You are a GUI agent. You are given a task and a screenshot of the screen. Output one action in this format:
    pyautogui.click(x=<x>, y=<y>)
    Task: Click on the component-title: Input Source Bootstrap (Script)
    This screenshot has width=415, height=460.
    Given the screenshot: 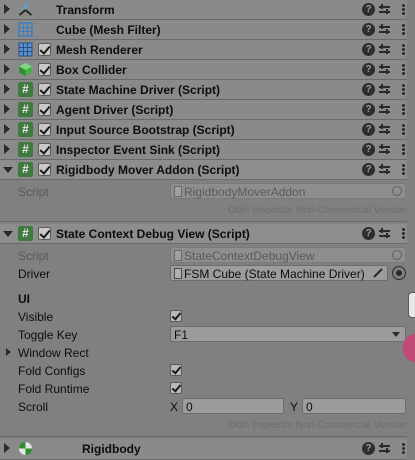 What is the action you would take?
    pyautogui.click(x=145, y=130)
    